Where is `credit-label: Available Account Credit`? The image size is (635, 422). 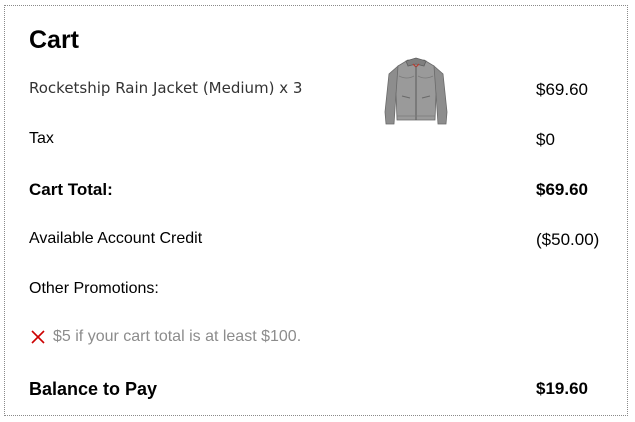
credit-label: Available Account Credit is located at coordinates (116, 238).